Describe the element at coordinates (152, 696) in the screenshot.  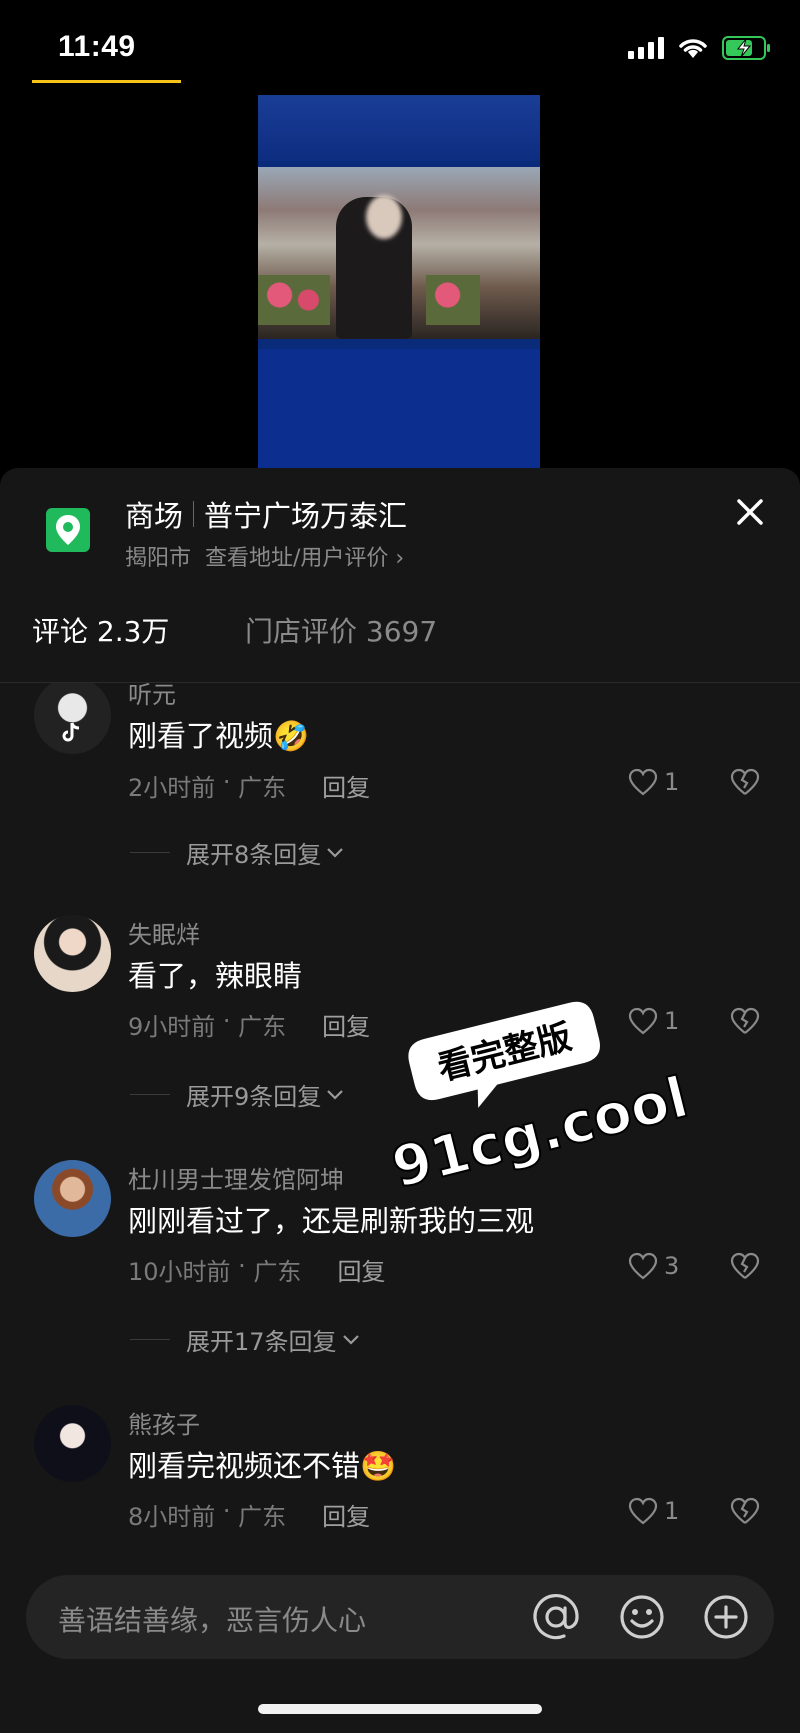
I see `comment-username: 听元` at that location.